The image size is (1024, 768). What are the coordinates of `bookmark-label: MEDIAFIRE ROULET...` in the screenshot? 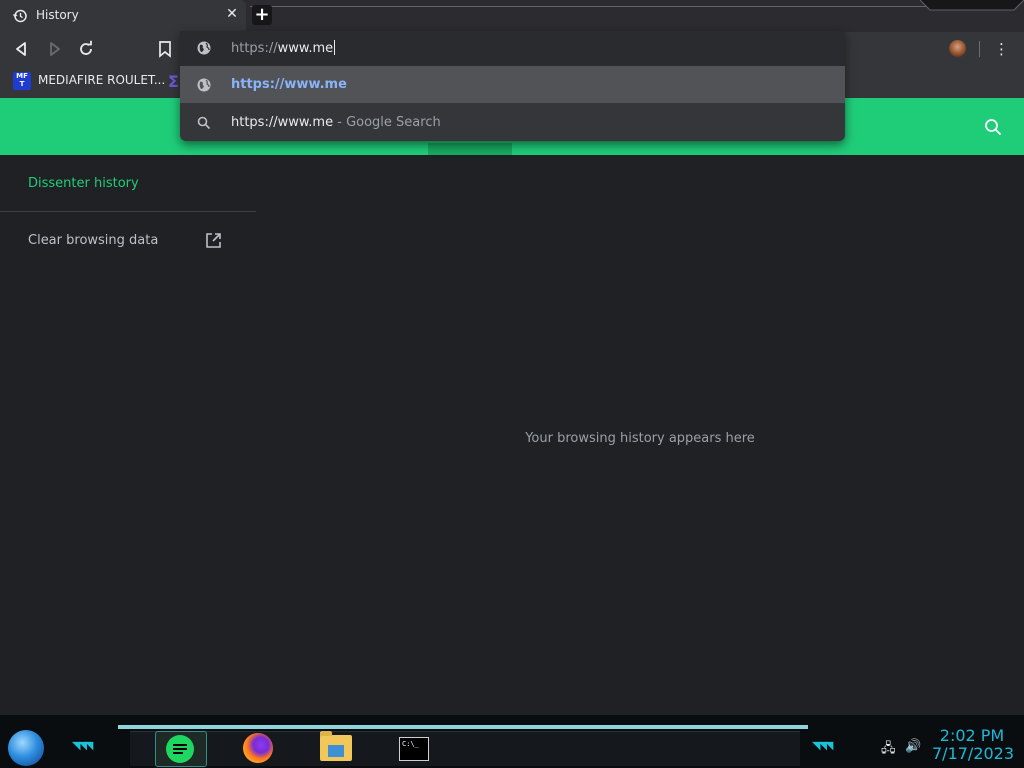 It's located at (102, 80).